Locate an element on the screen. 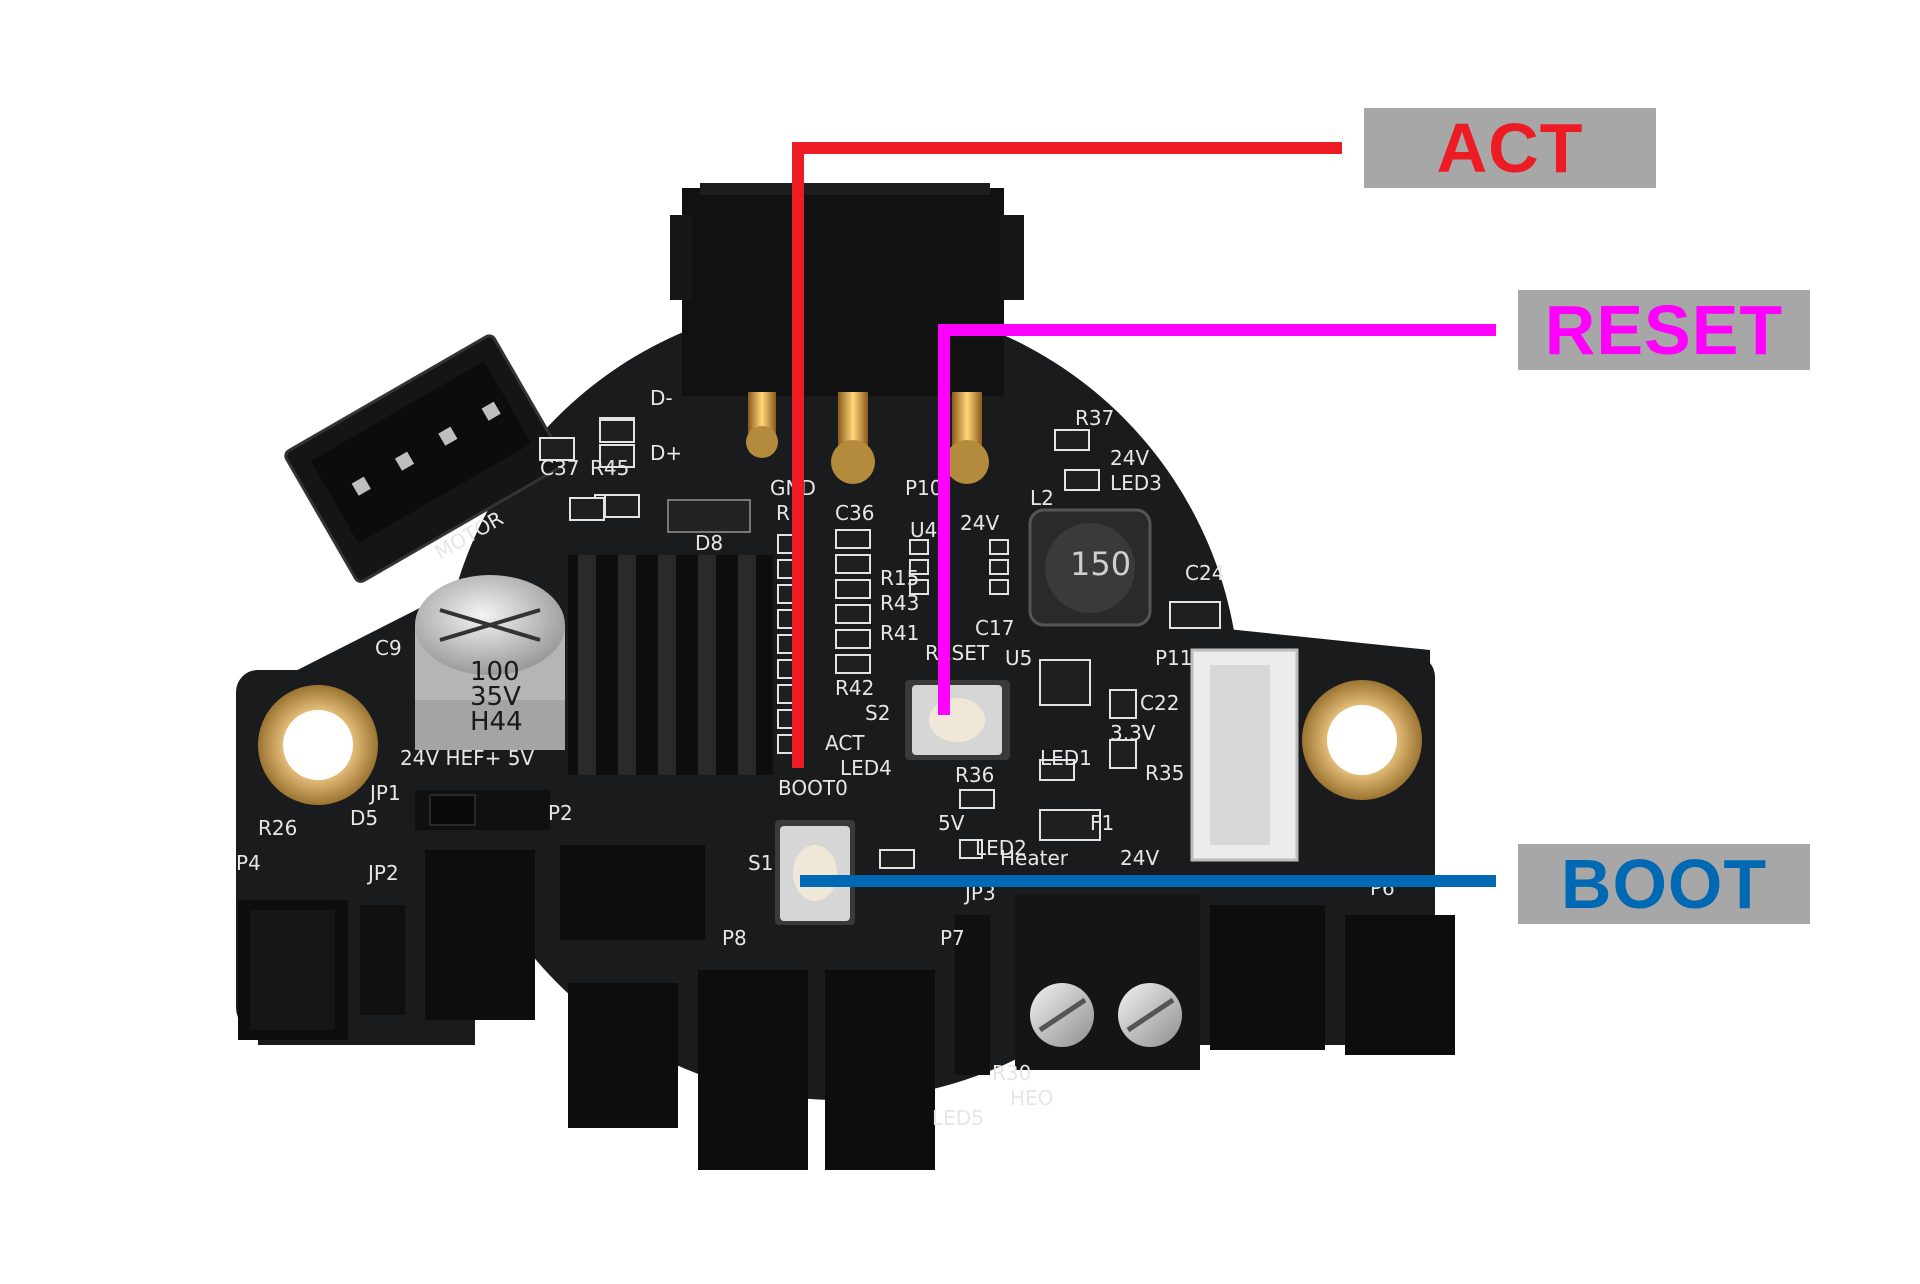  silk-boot0: BOOT0 is located at coordinates (813, 788).